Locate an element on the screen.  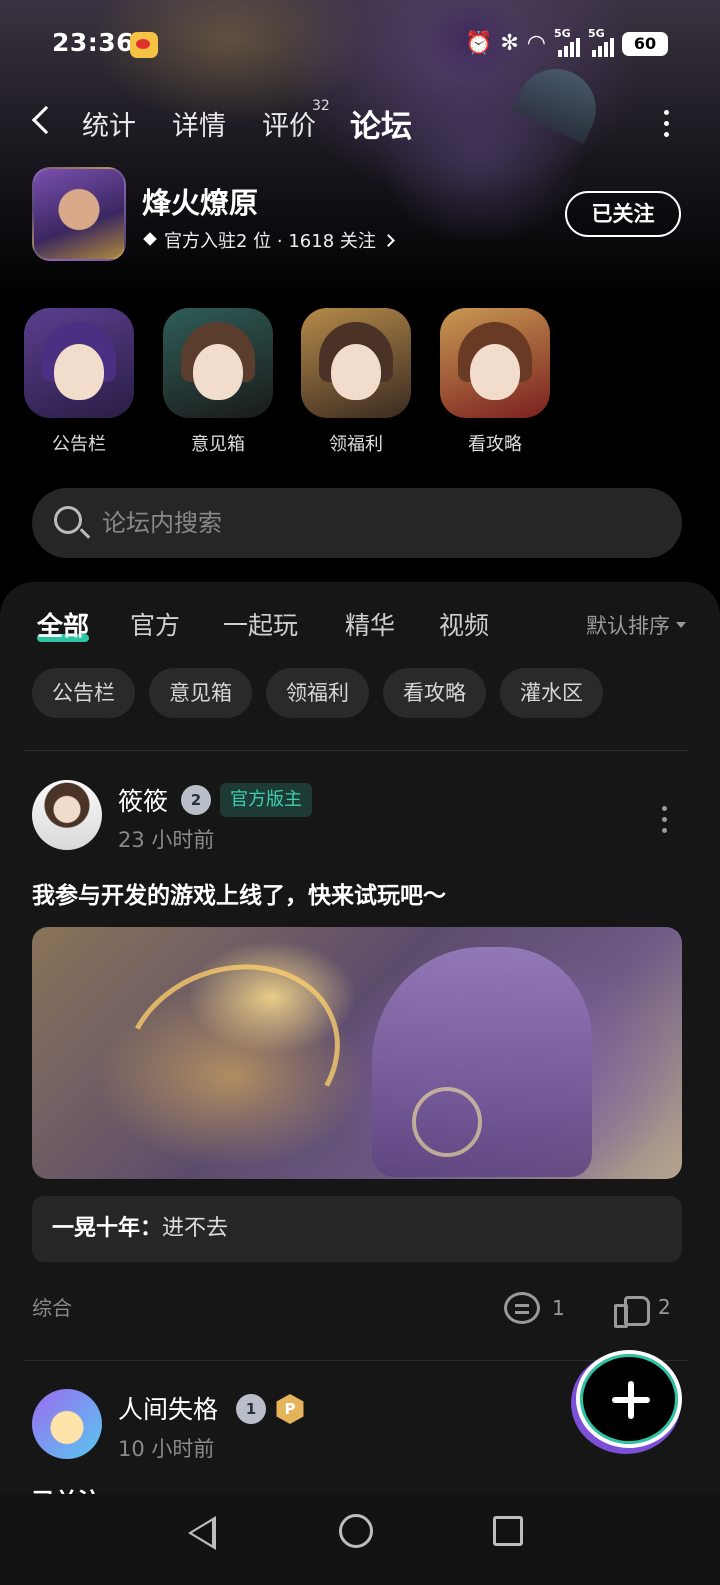
feedback-avatar is located at coordinates (218, 363).